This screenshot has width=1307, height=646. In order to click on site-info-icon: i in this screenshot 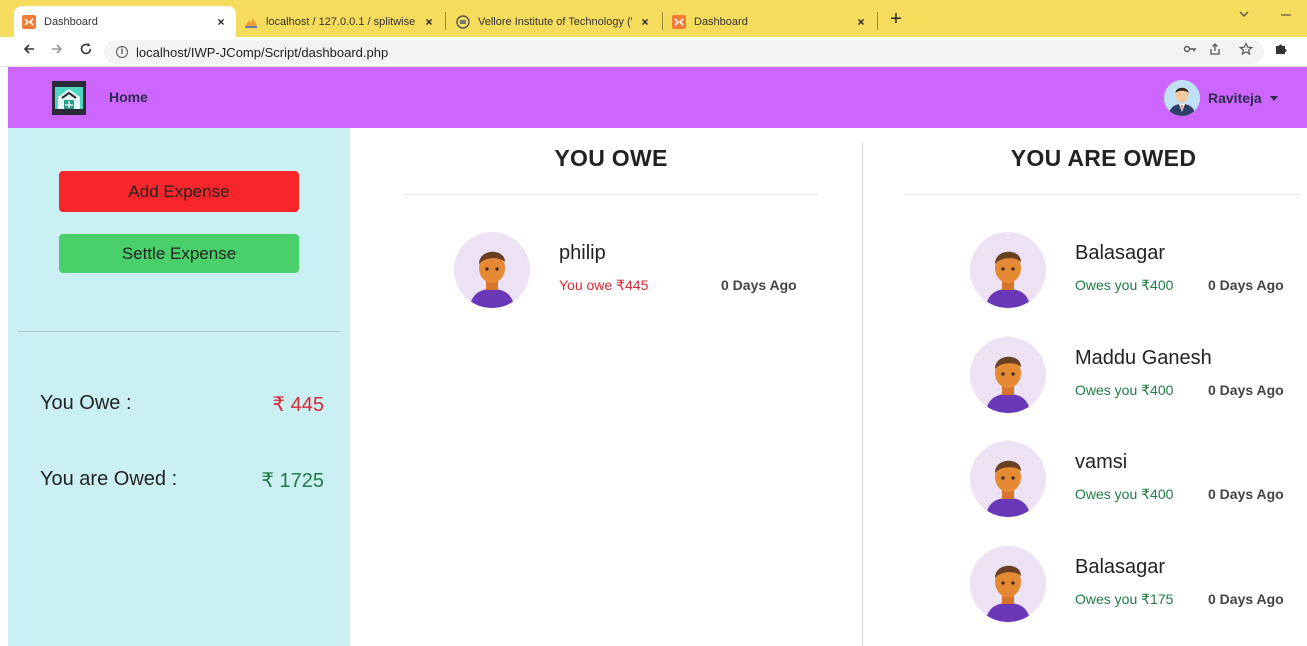, I will do `click(122, 52)`.